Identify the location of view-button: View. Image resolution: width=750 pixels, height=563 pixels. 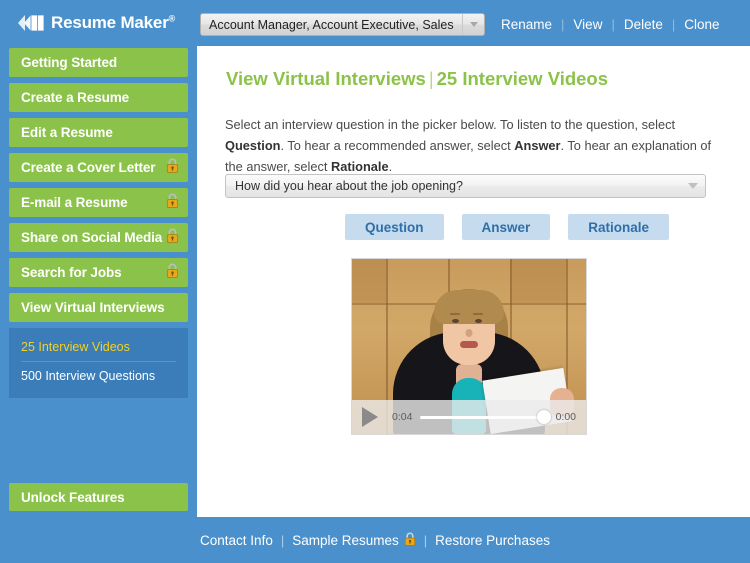
(587, 24).